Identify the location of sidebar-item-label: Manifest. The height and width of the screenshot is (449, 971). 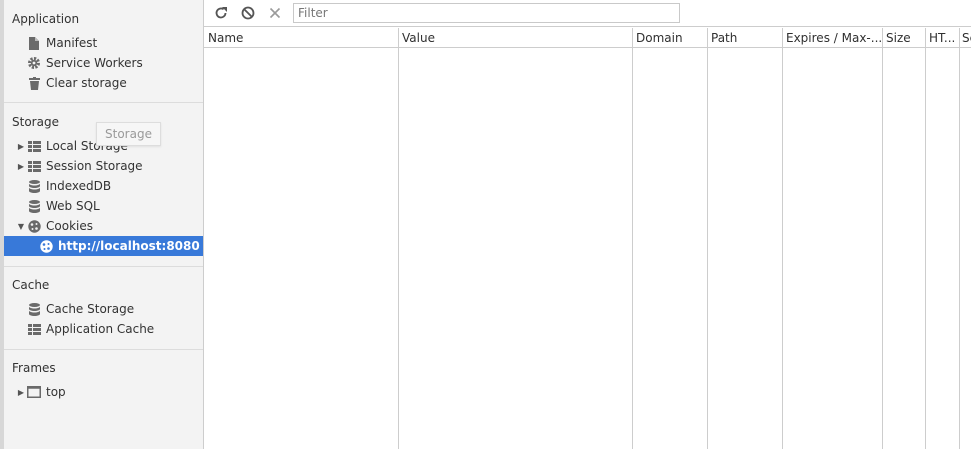
(72, 43).